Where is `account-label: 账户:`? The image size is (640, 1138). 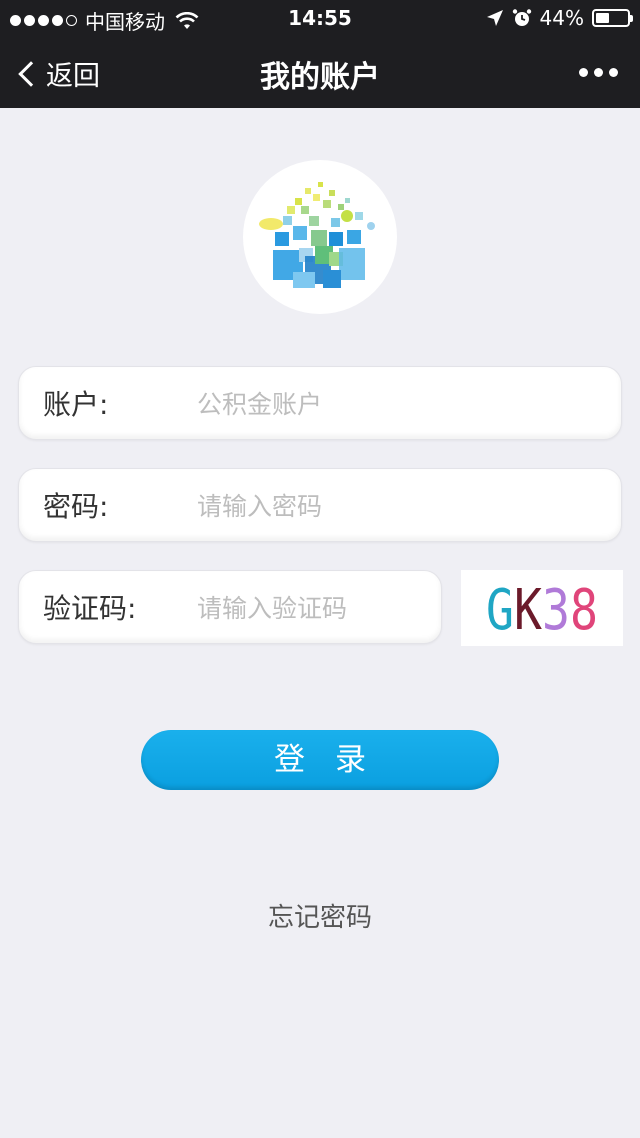 account-label: 账户: is located at coordinates (76, 404).